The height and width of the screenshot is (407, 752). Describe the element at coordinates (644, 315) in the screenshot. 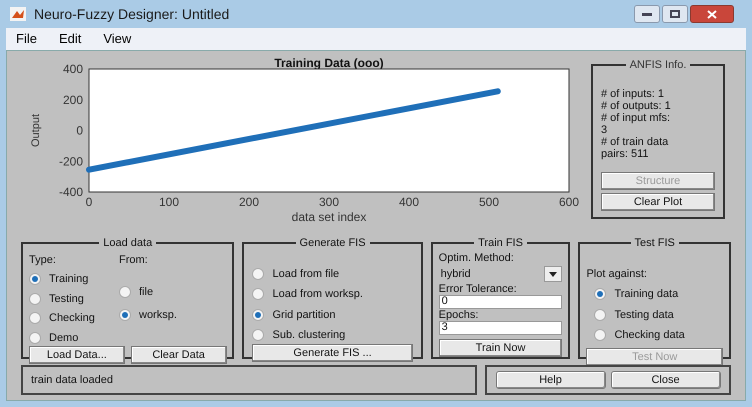

I see `radio-label: Testing data` at that location.